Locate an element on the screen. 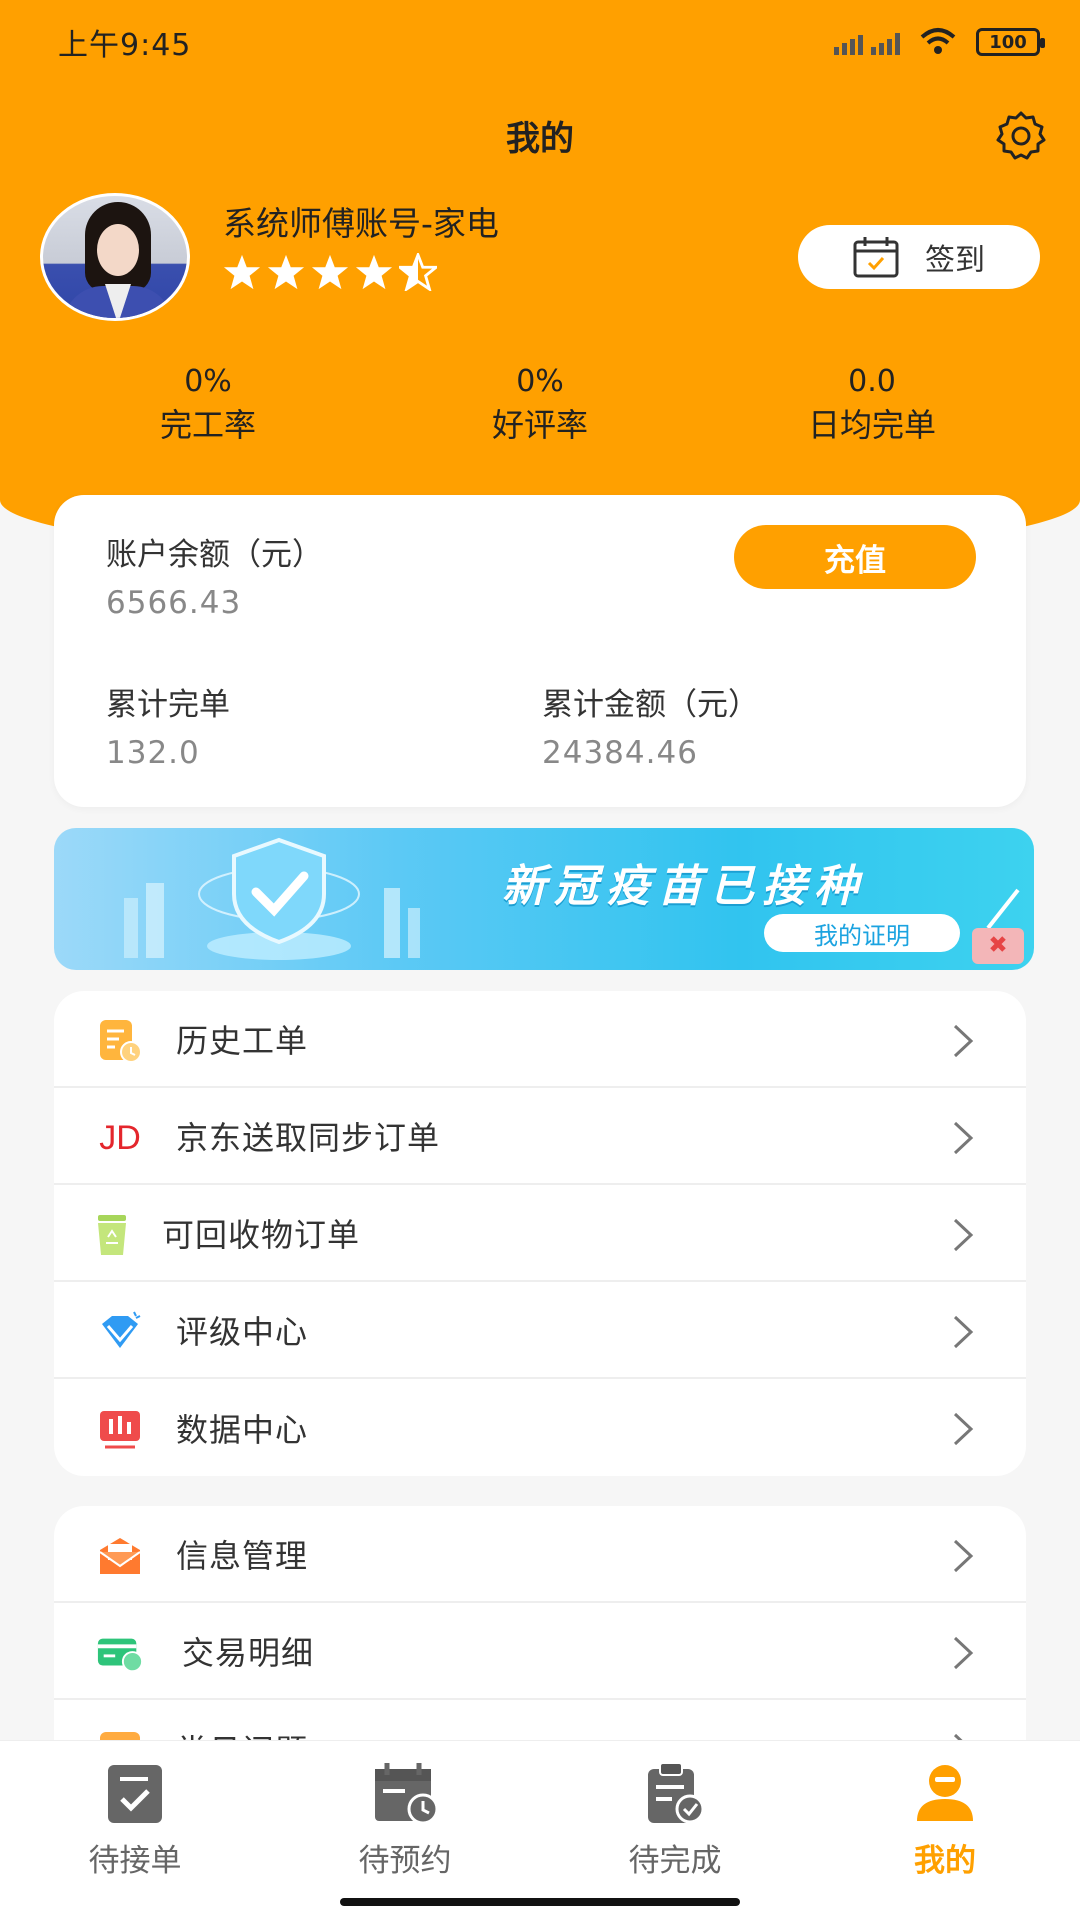 The image size is (1080, 1920). menu-item-rating-center: 评级中心 is located at coordinates (540, 1330).